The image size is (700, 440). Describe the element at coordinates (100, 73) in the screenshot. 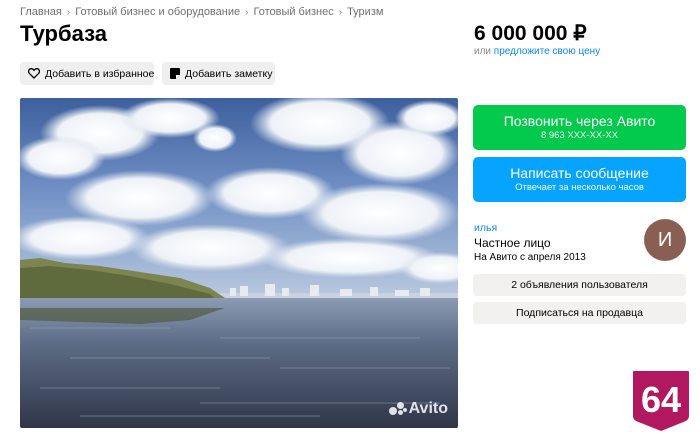

I see `add-to-favorites-label: Добавить в избранное` at that location.